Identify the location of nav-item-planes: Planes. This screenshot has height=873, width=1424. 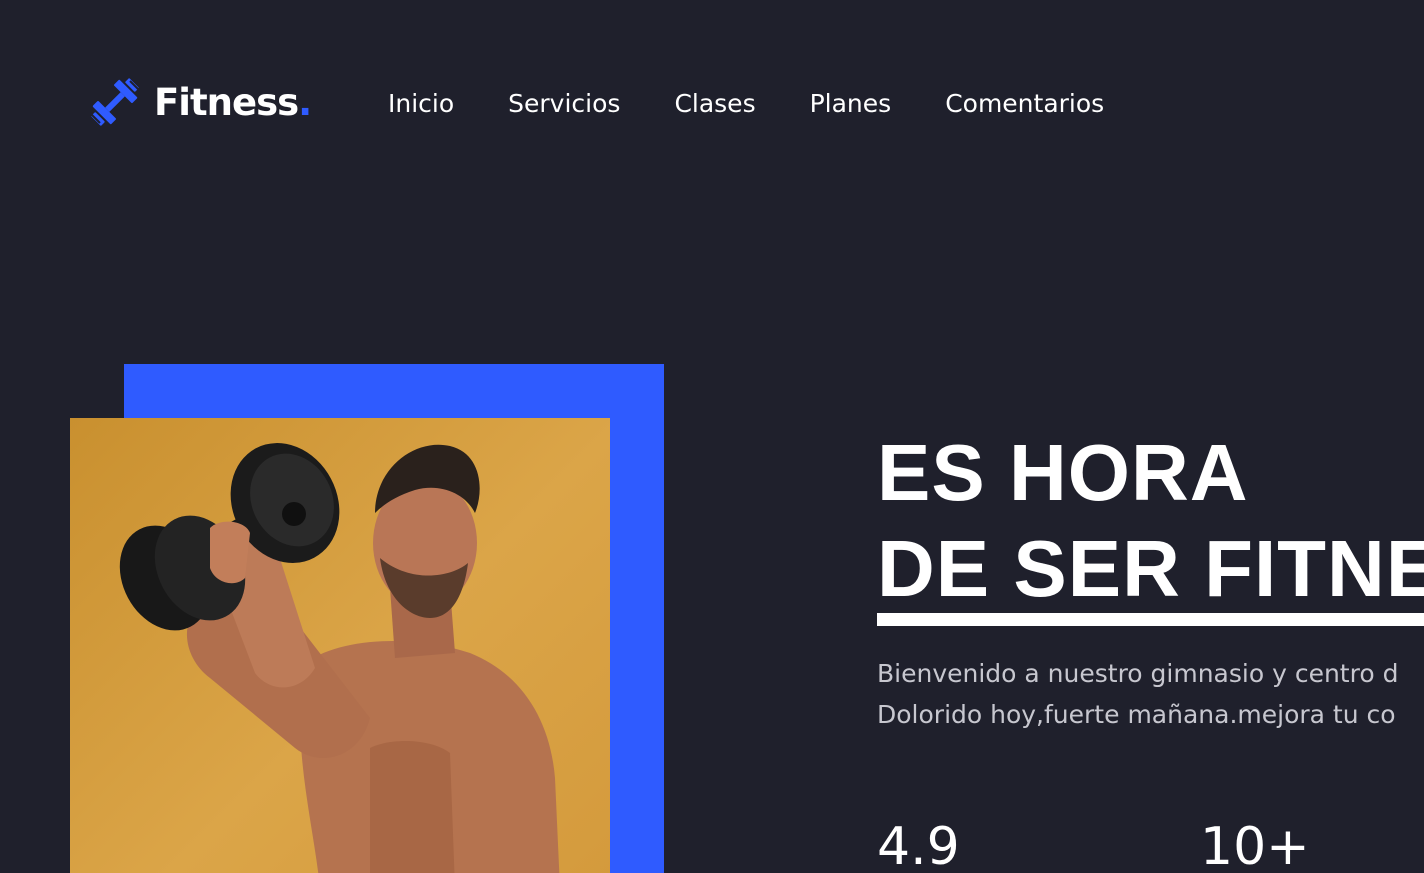
(851, 104).